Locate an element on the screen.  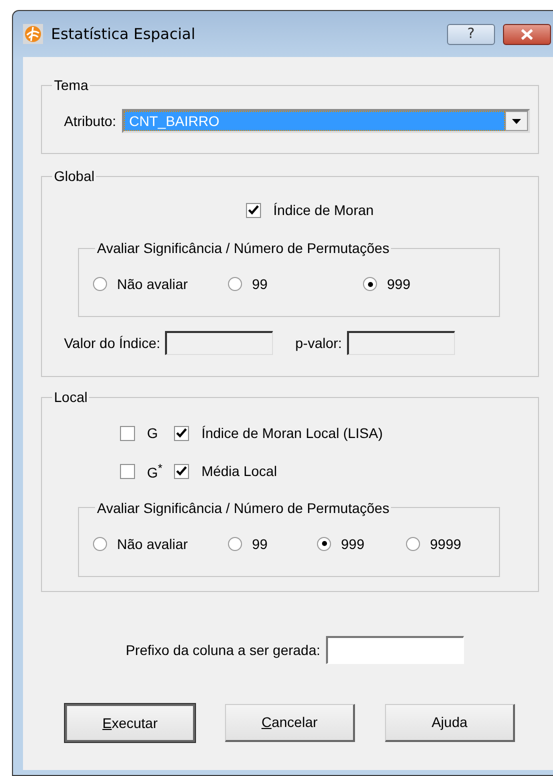
checkbox-label: Índice de Moran Local (LISA) is located at coordinates (292, 433).